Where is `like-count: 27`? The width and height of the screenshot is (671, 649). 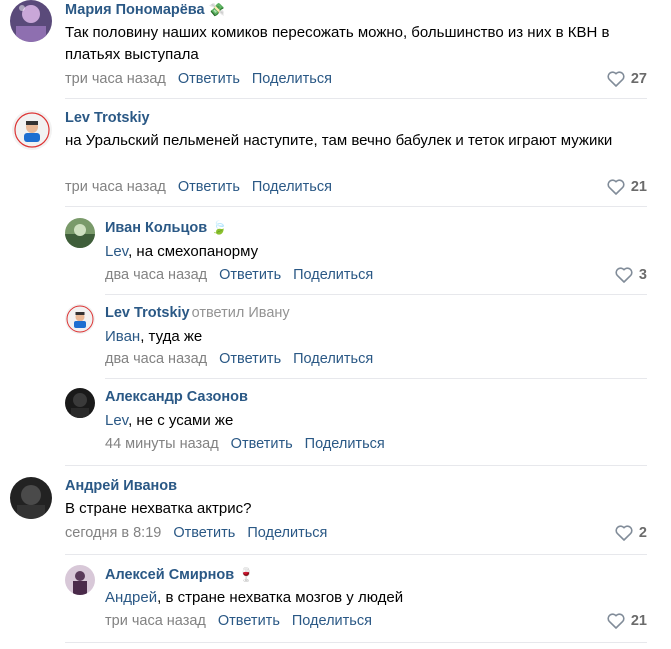 like-count: 27 is located at coordinates (638, 79).